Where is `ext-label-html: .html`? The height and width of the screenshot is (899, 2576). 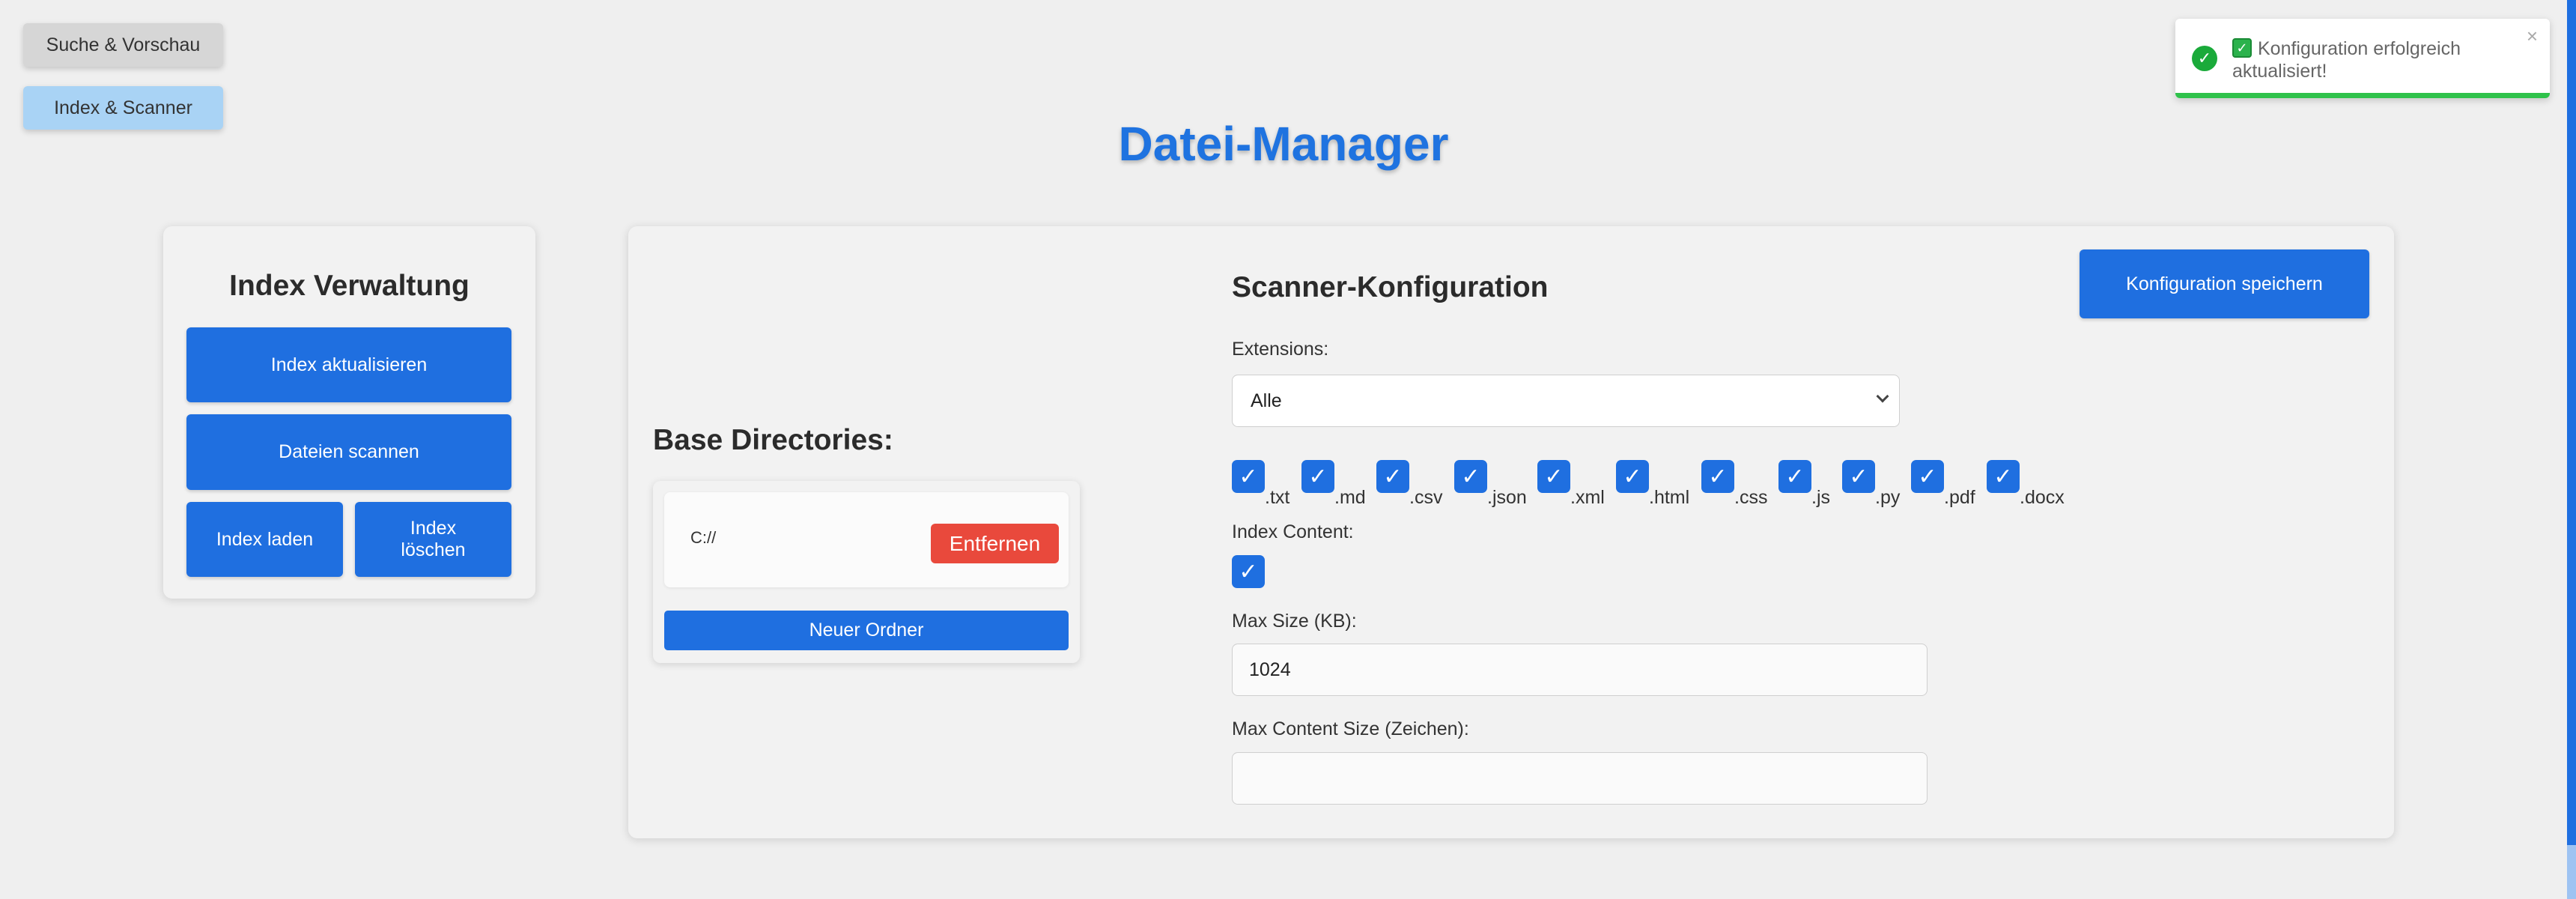
ext-label-html: .html is located at coordinates (1669, 497).